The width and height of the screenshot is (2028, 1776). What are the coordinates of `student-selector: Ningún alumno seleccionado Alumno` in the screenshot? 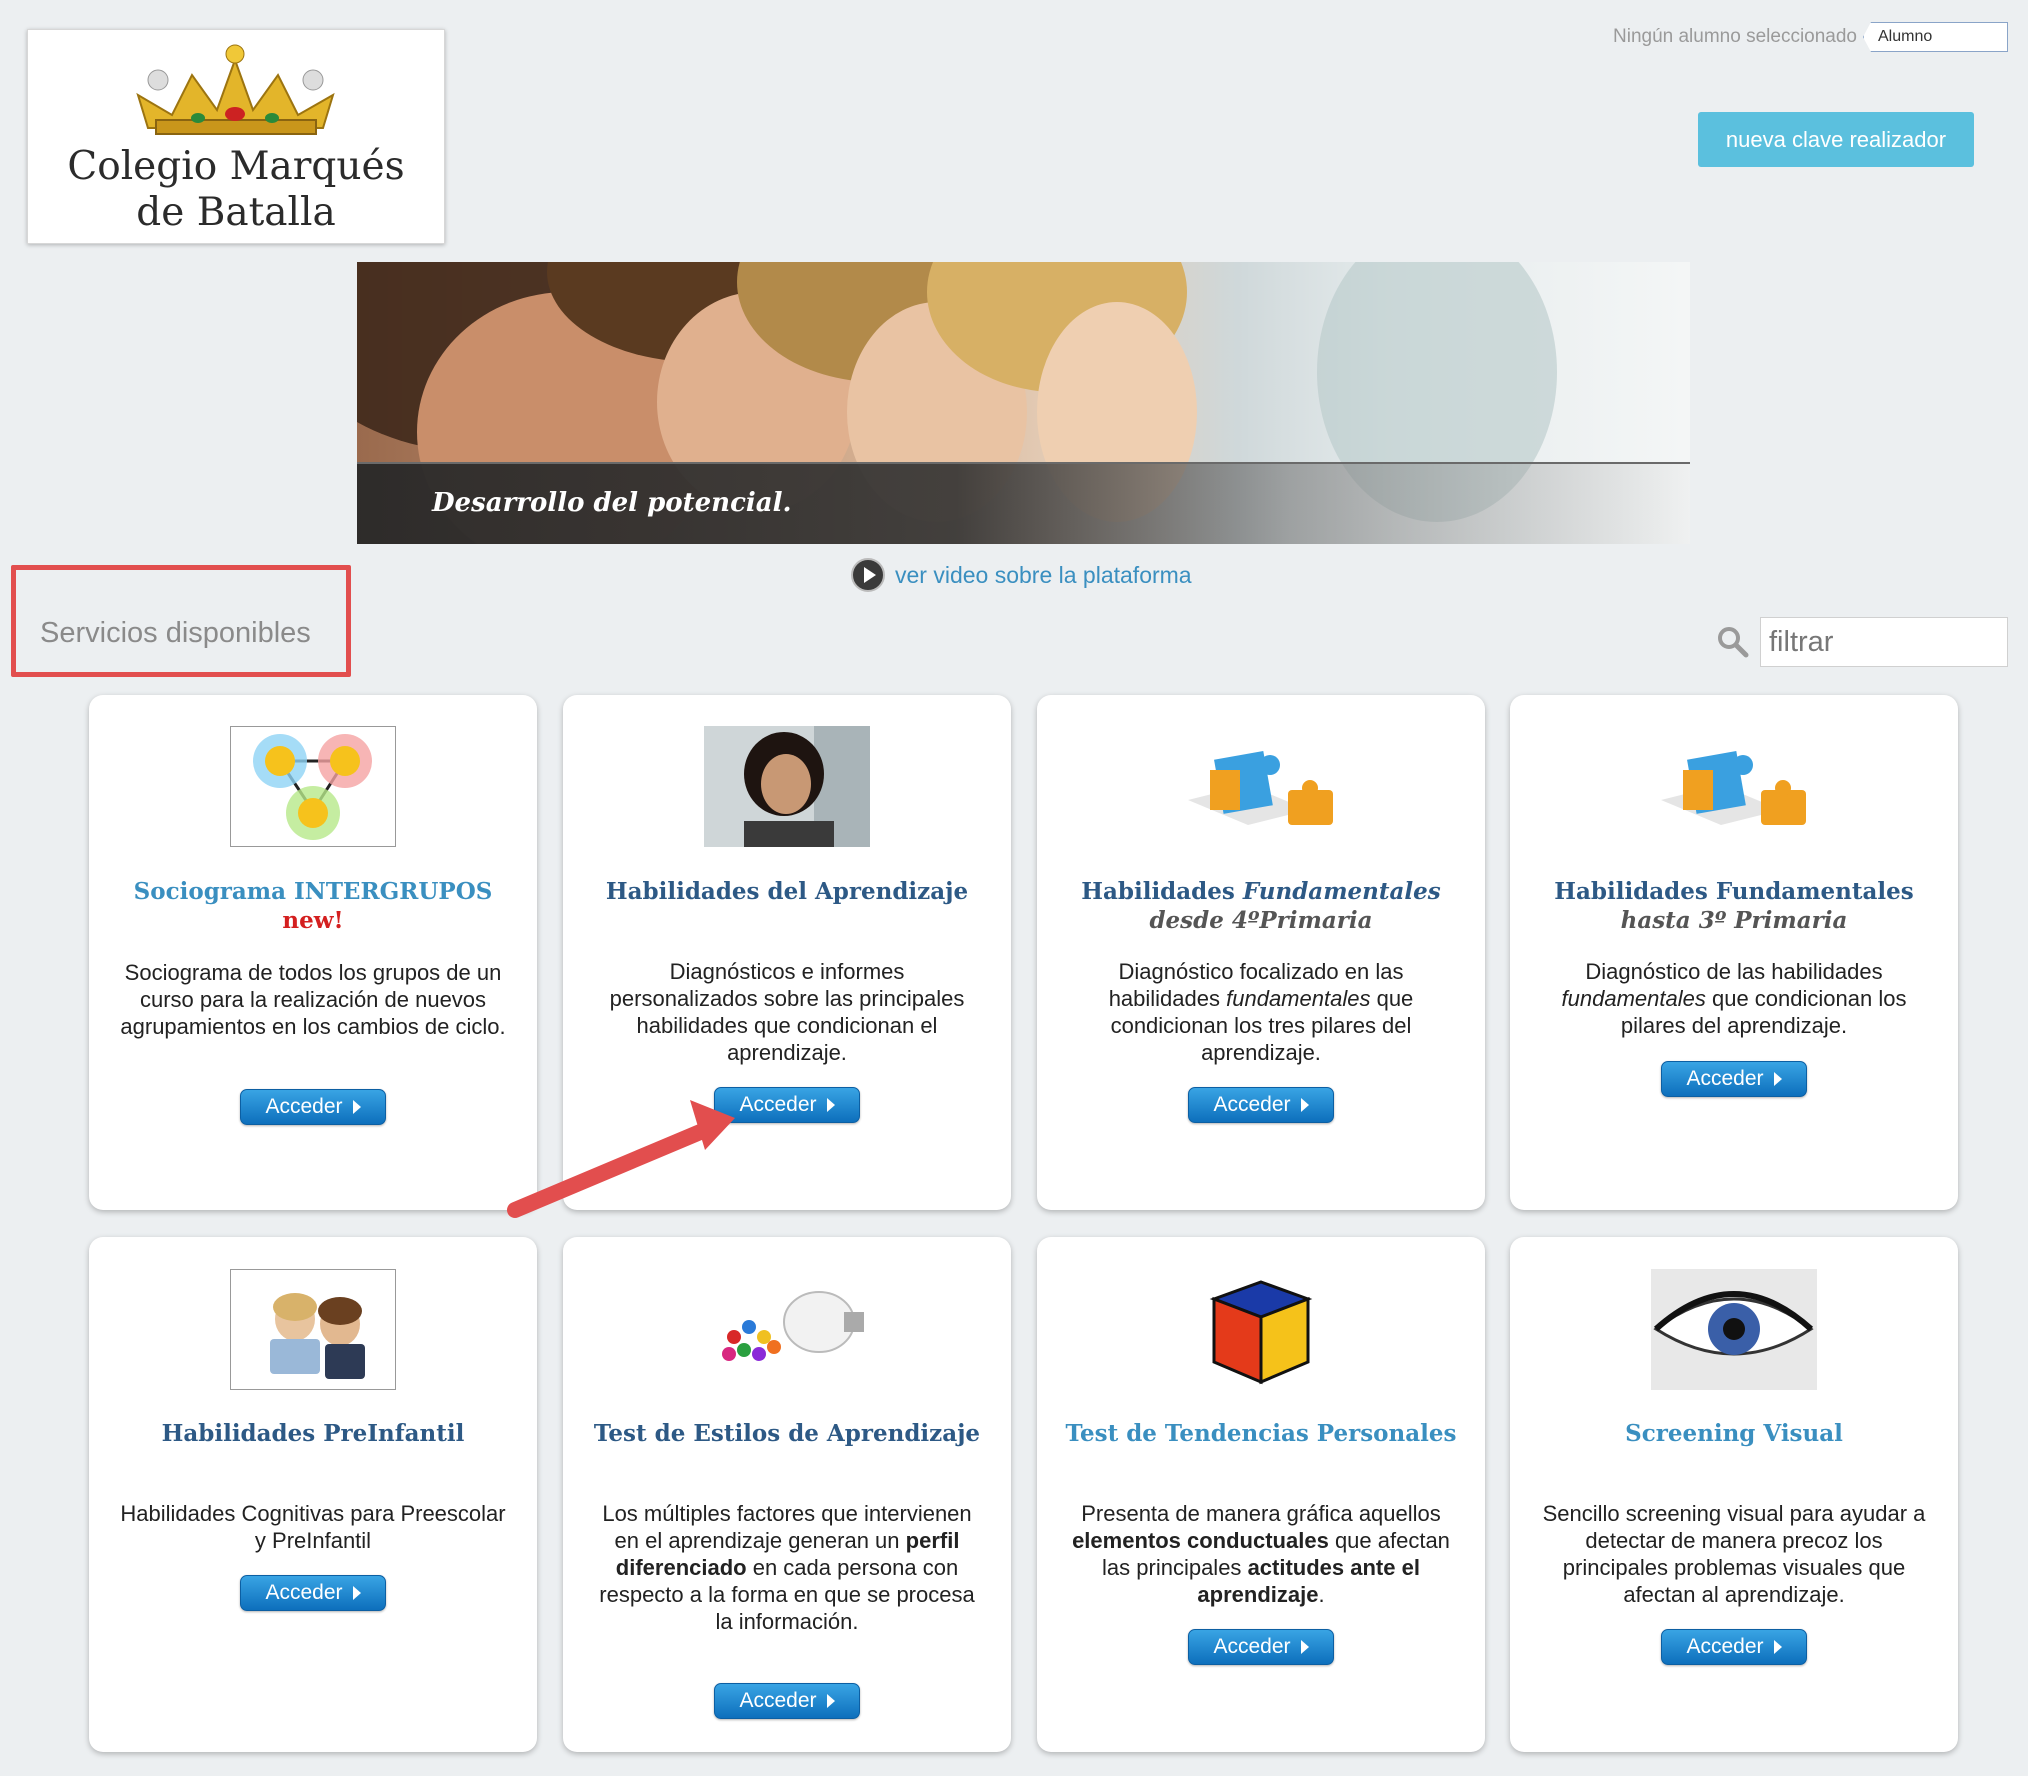 It's located at (1810, 37).